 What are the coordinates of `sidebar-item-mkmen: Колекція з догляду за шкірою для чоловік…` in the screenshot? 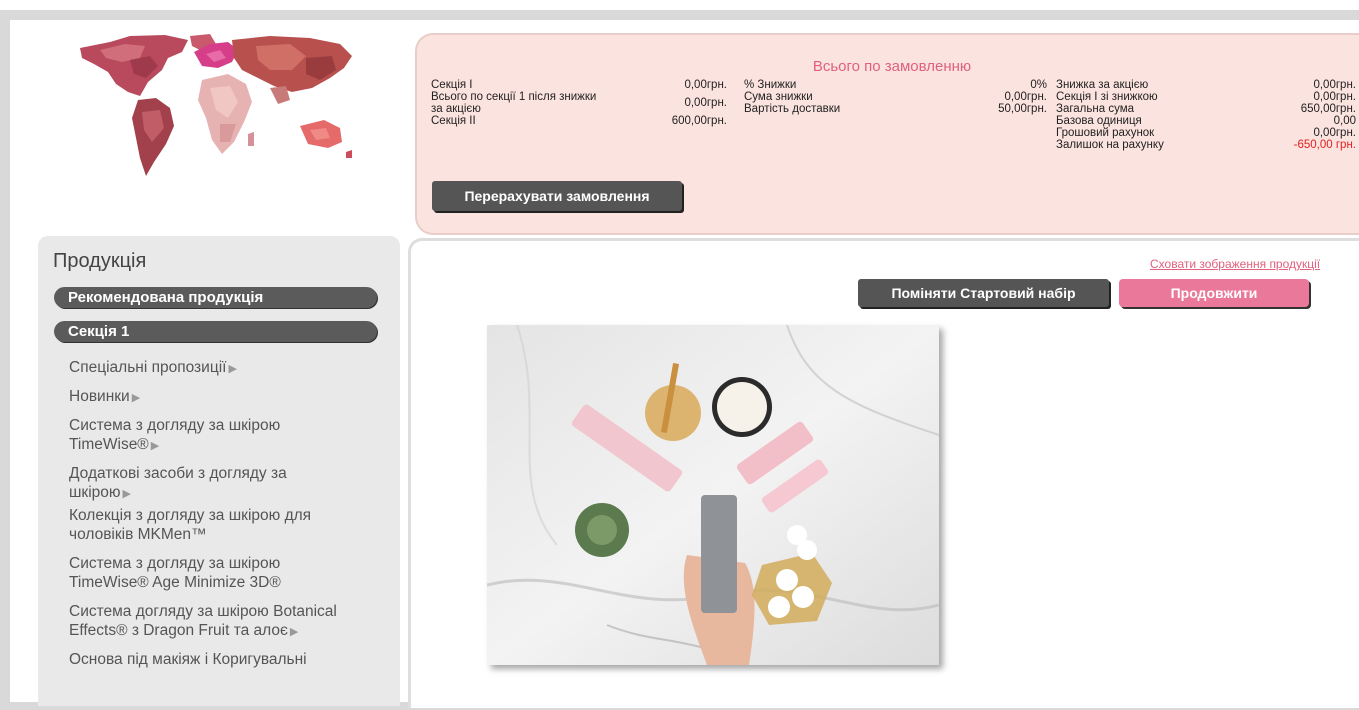 It's located at (214, 526).